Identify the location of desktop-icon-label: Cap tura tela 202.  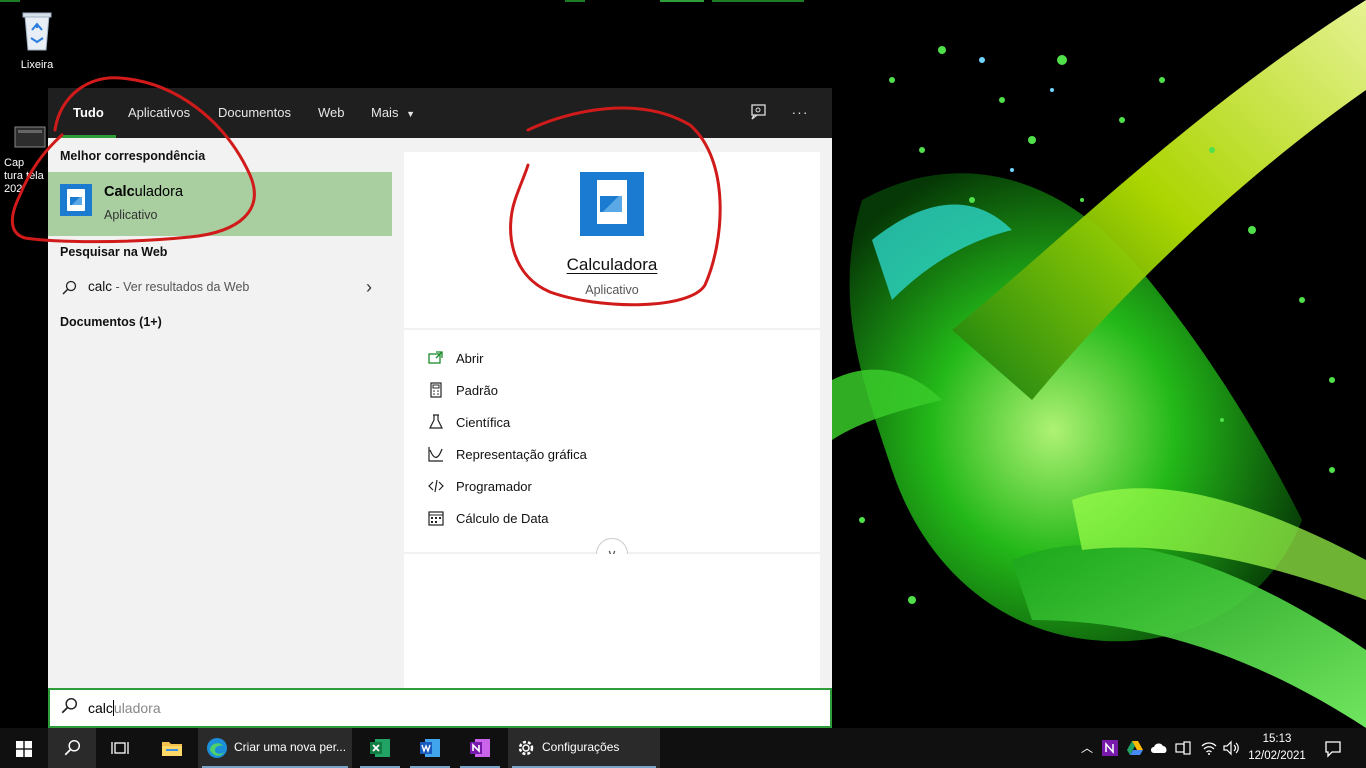
(24, 176).